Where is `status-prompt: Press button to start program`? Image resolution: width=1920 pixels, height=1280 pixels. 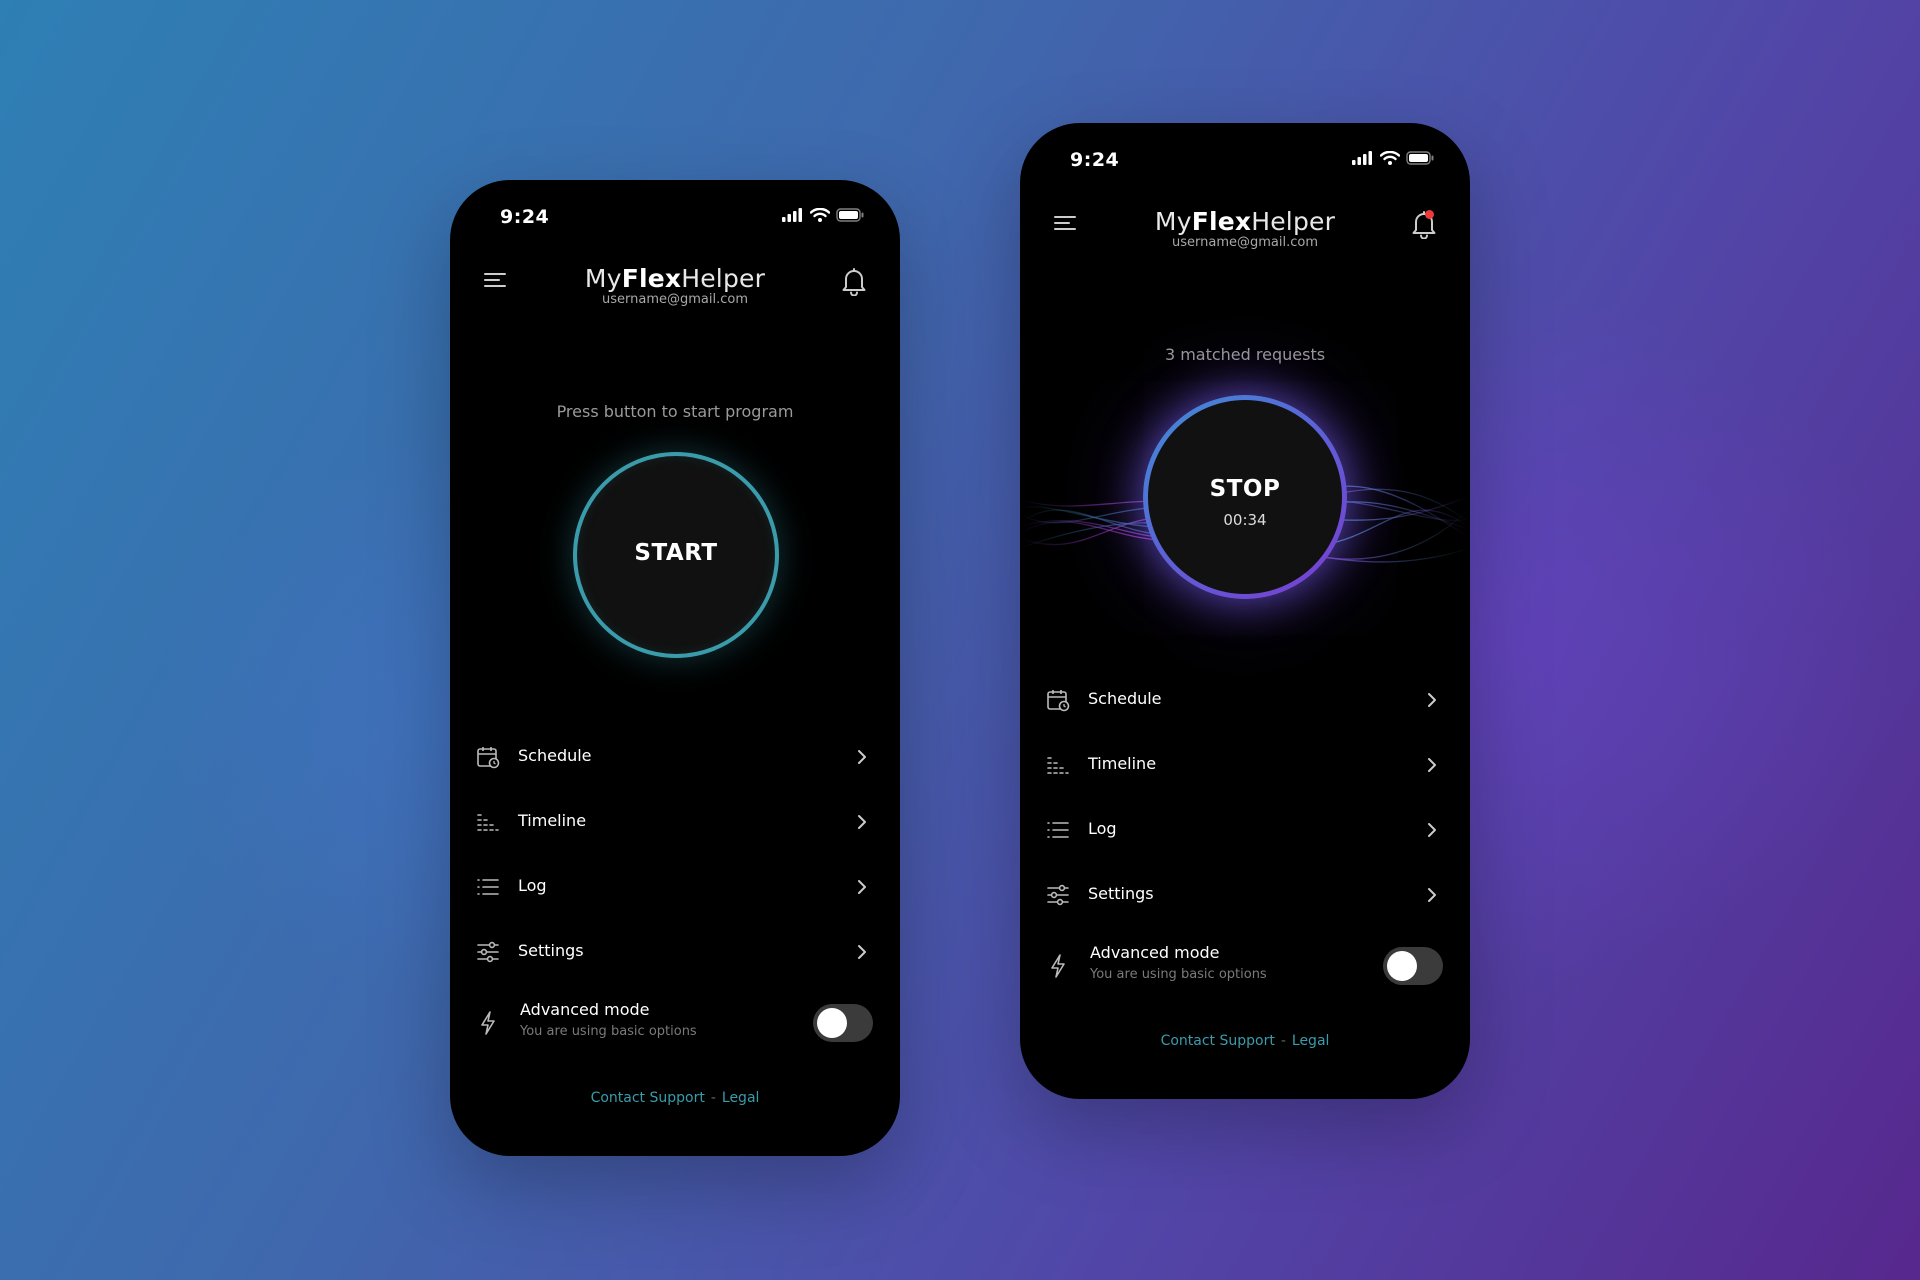 status-prompt: Press button to start program is located at coordinates (675, 411).